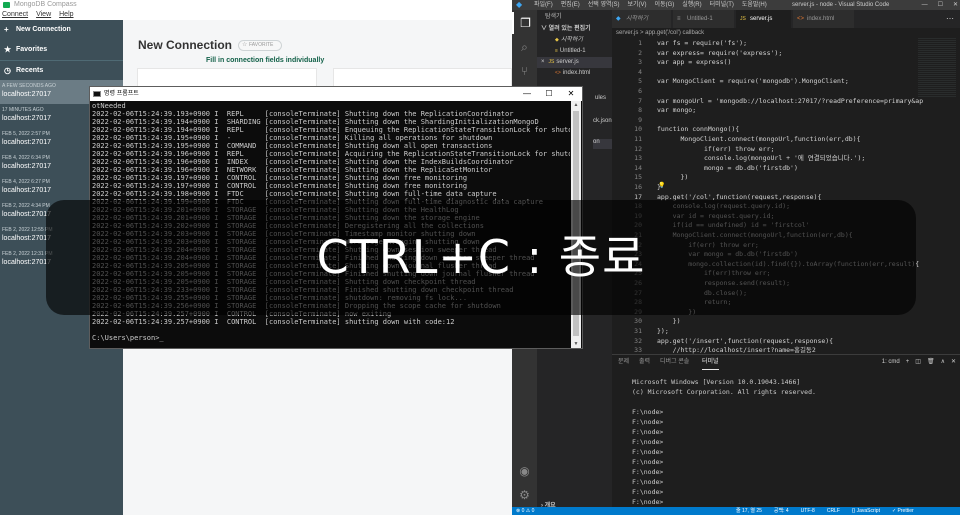 Image resolution: width=960 pixels, height=515 pixels. What do you see at coordinates (481, 257) in the screenshot?
I see `caption-text: CTRL+C : 종료` at bounding box center [481, 257].